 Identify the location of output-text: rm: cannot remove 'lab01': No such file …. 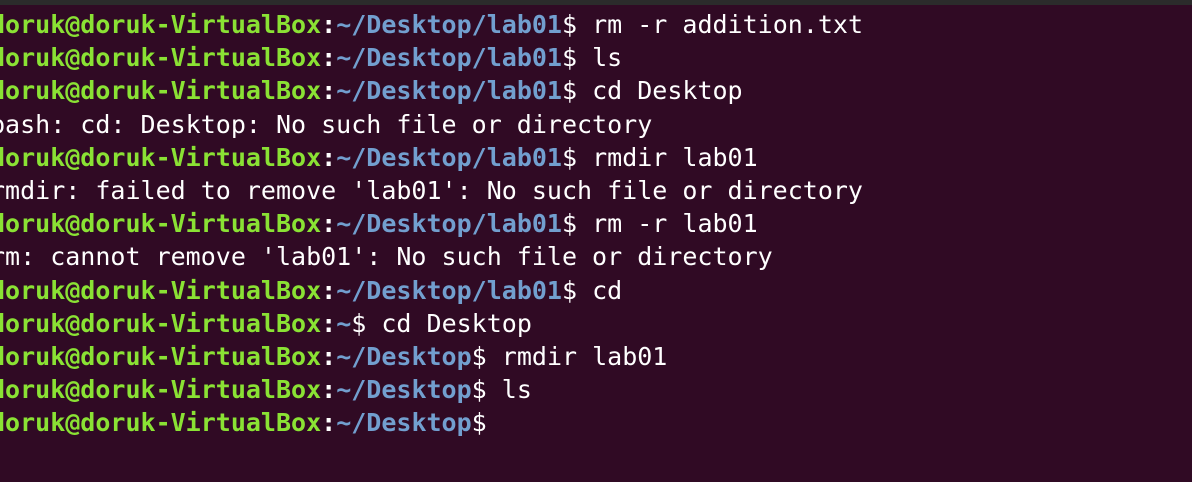
(386, 257).